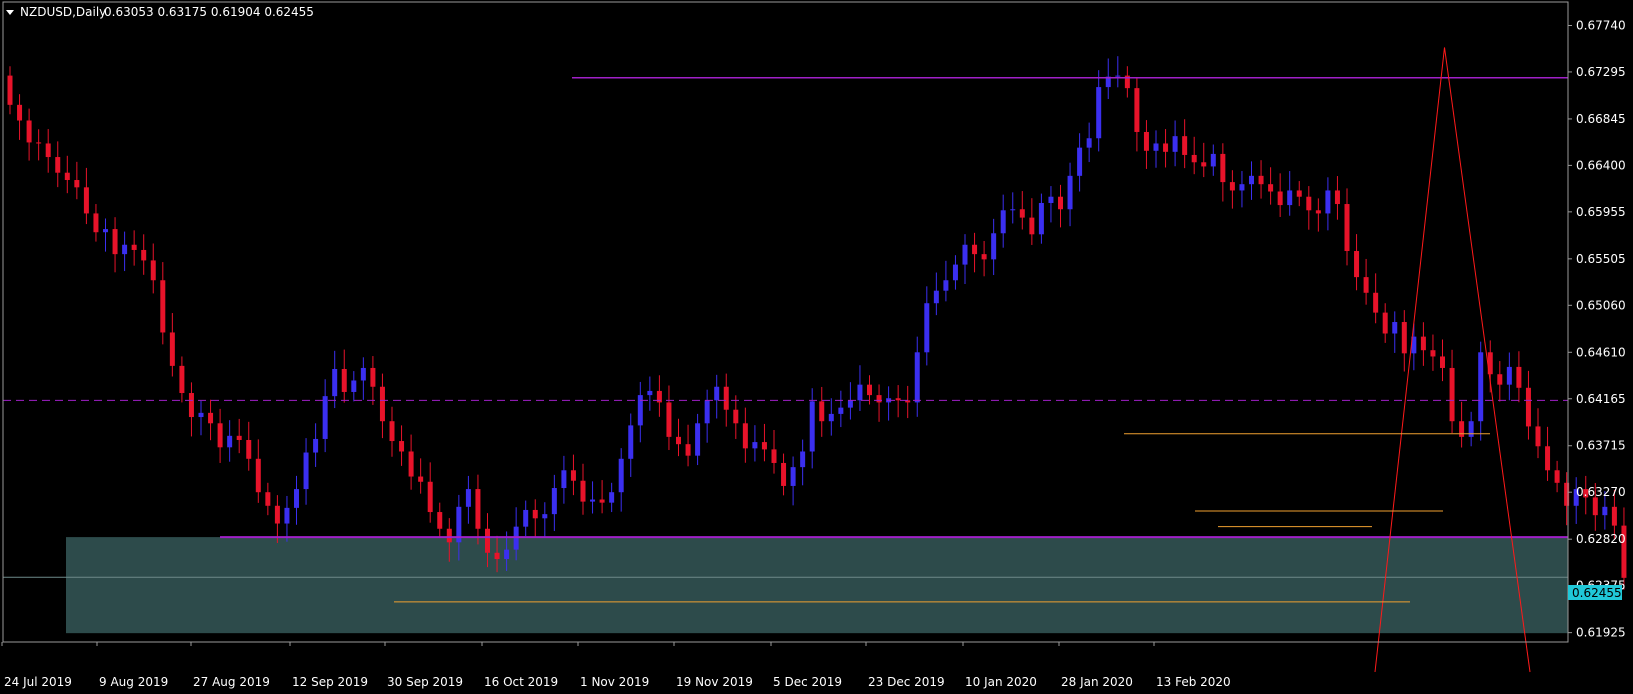  Describe the element at coordinates (1601, 539) in the screenshot. I see `y-tick-label: 0.62820` at that location.